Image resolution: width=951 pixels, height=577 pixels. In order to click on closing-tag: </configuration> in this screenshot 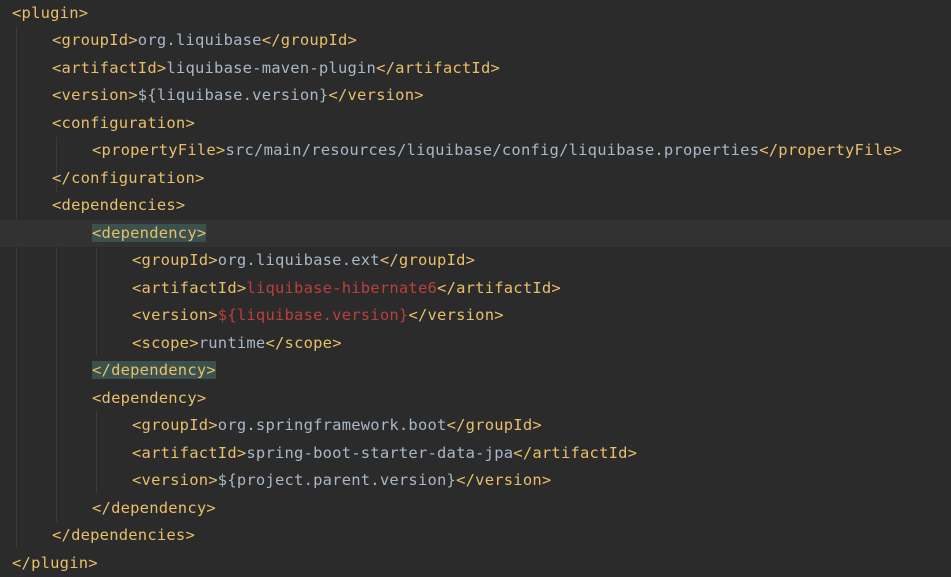, I will do `click(128, 177)`.